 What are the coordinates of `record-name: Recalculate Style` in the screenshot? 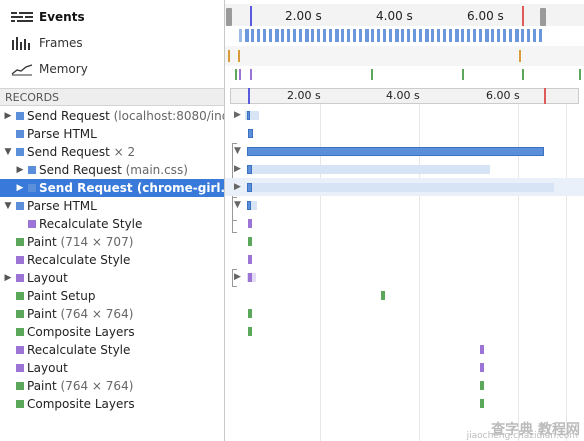 It's located at (79, 350).